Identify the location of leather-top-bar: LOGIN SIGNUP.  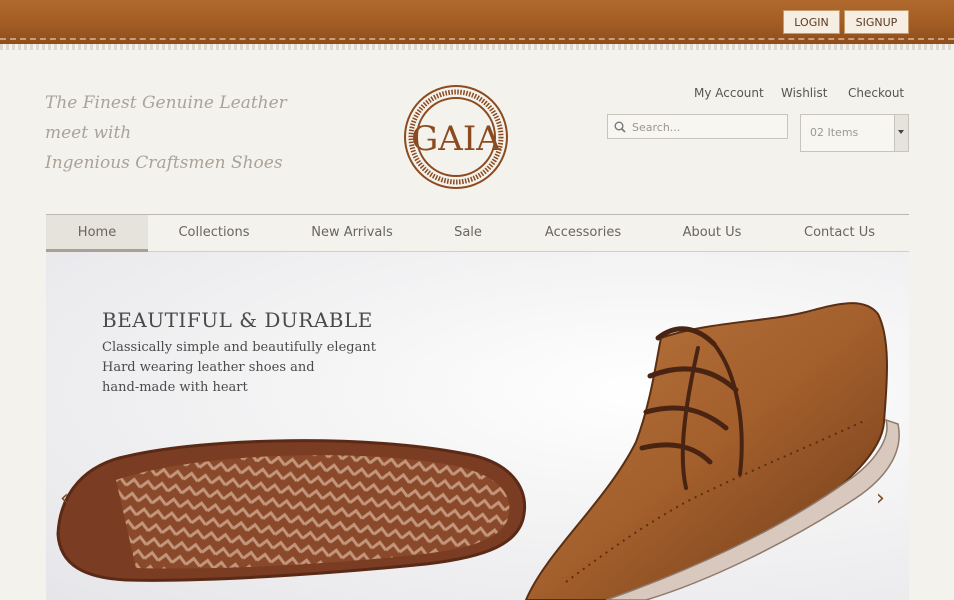
(477, 22).